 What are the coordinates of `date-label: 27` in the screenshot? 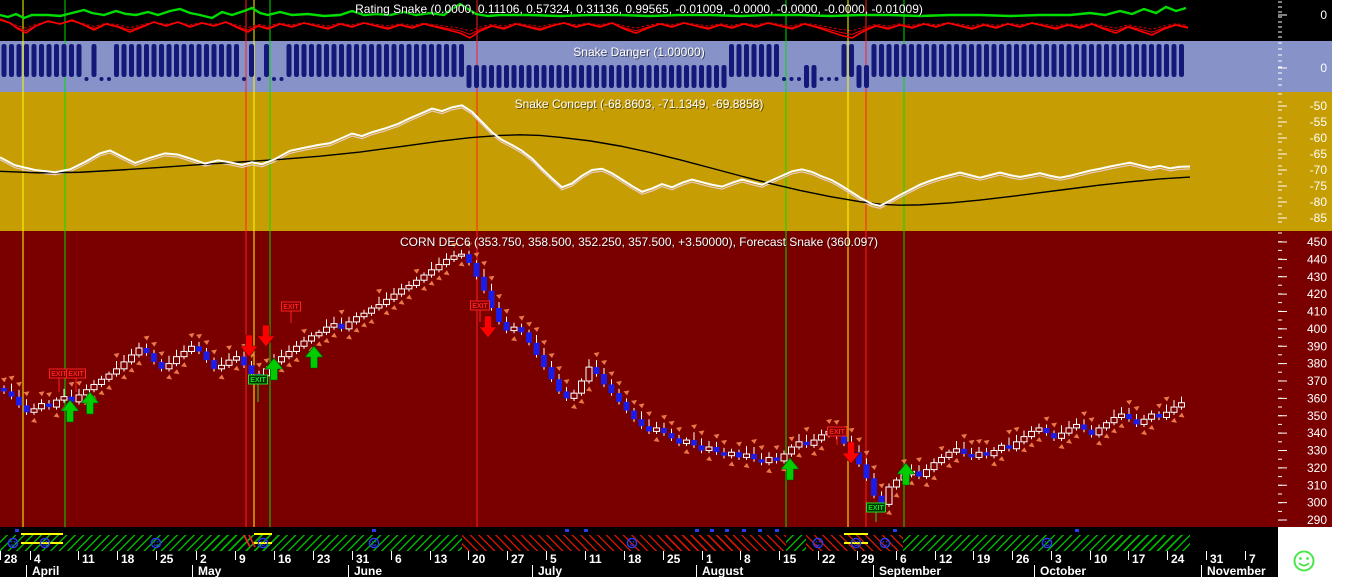 It's located at (518, 559).